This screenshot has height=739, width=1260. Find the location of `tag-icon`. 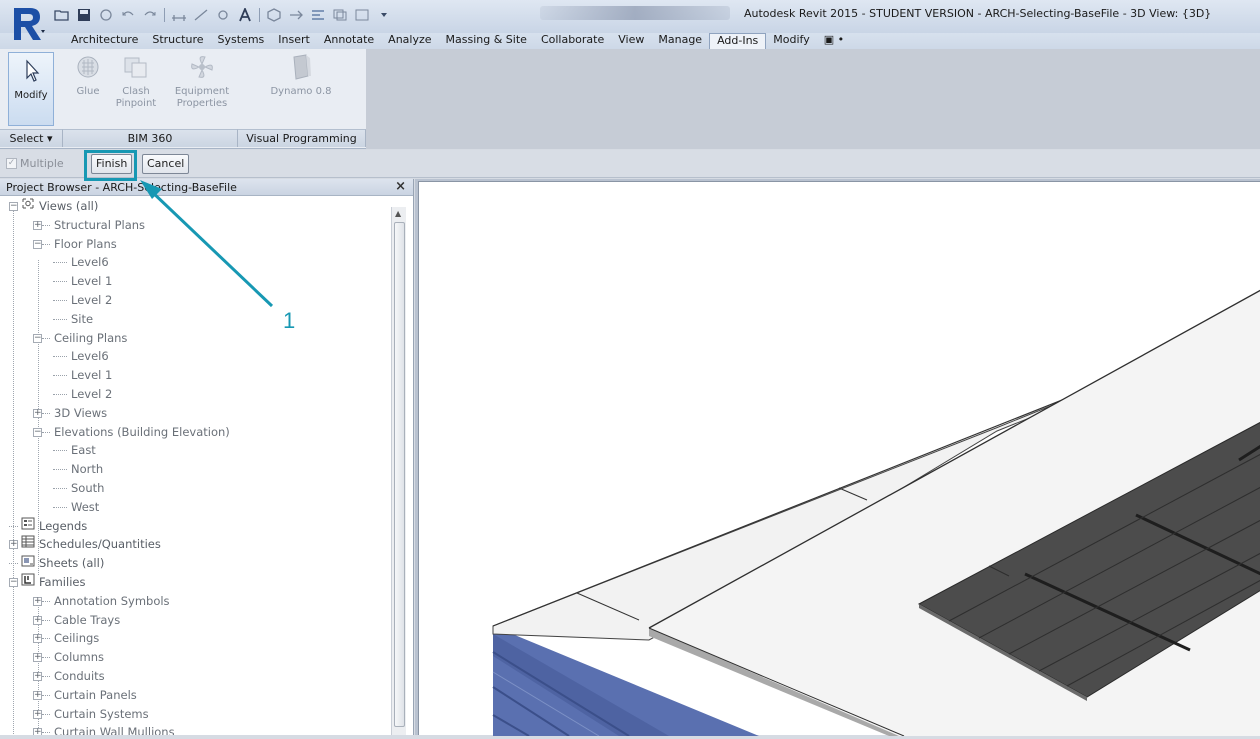

tag-icon is located at coordinates (223, 15).